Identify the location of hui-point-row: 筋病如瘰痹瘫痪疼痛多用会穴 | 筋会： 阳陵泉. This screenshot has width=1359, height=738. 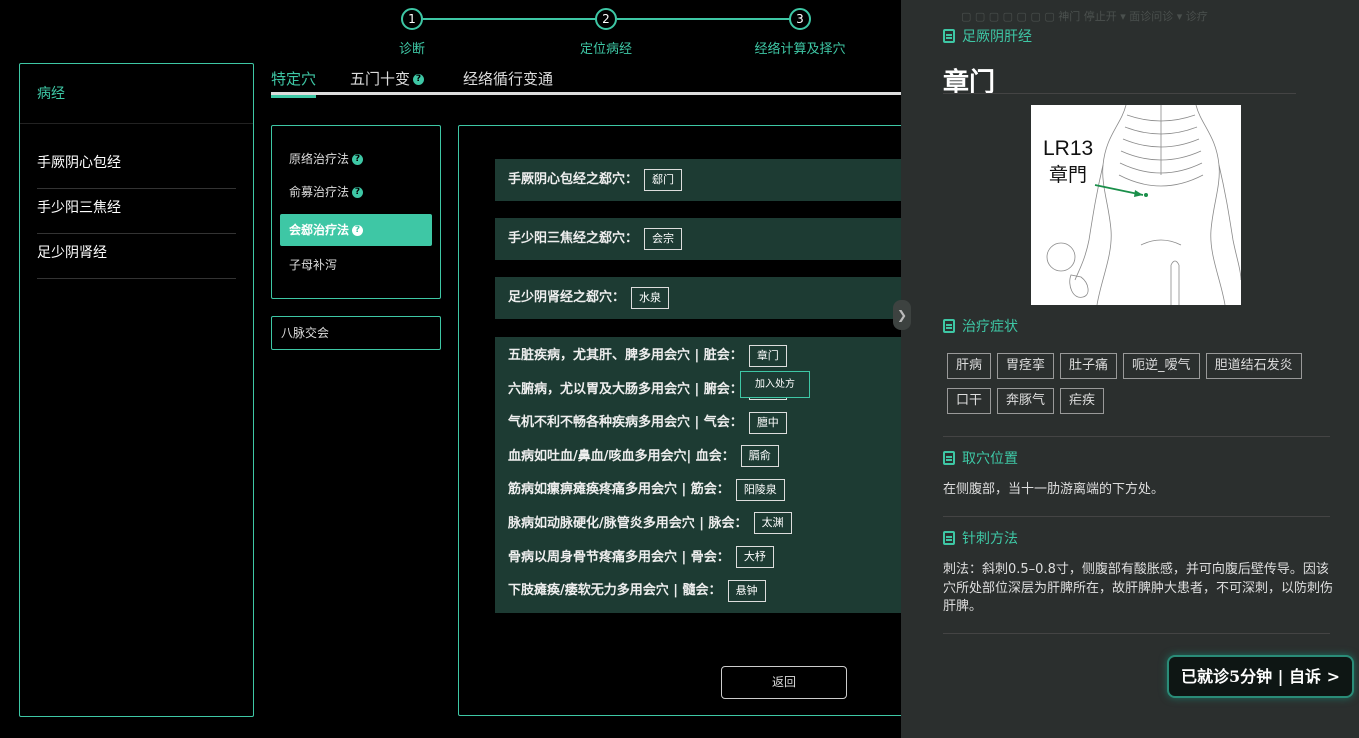
(711, 495).